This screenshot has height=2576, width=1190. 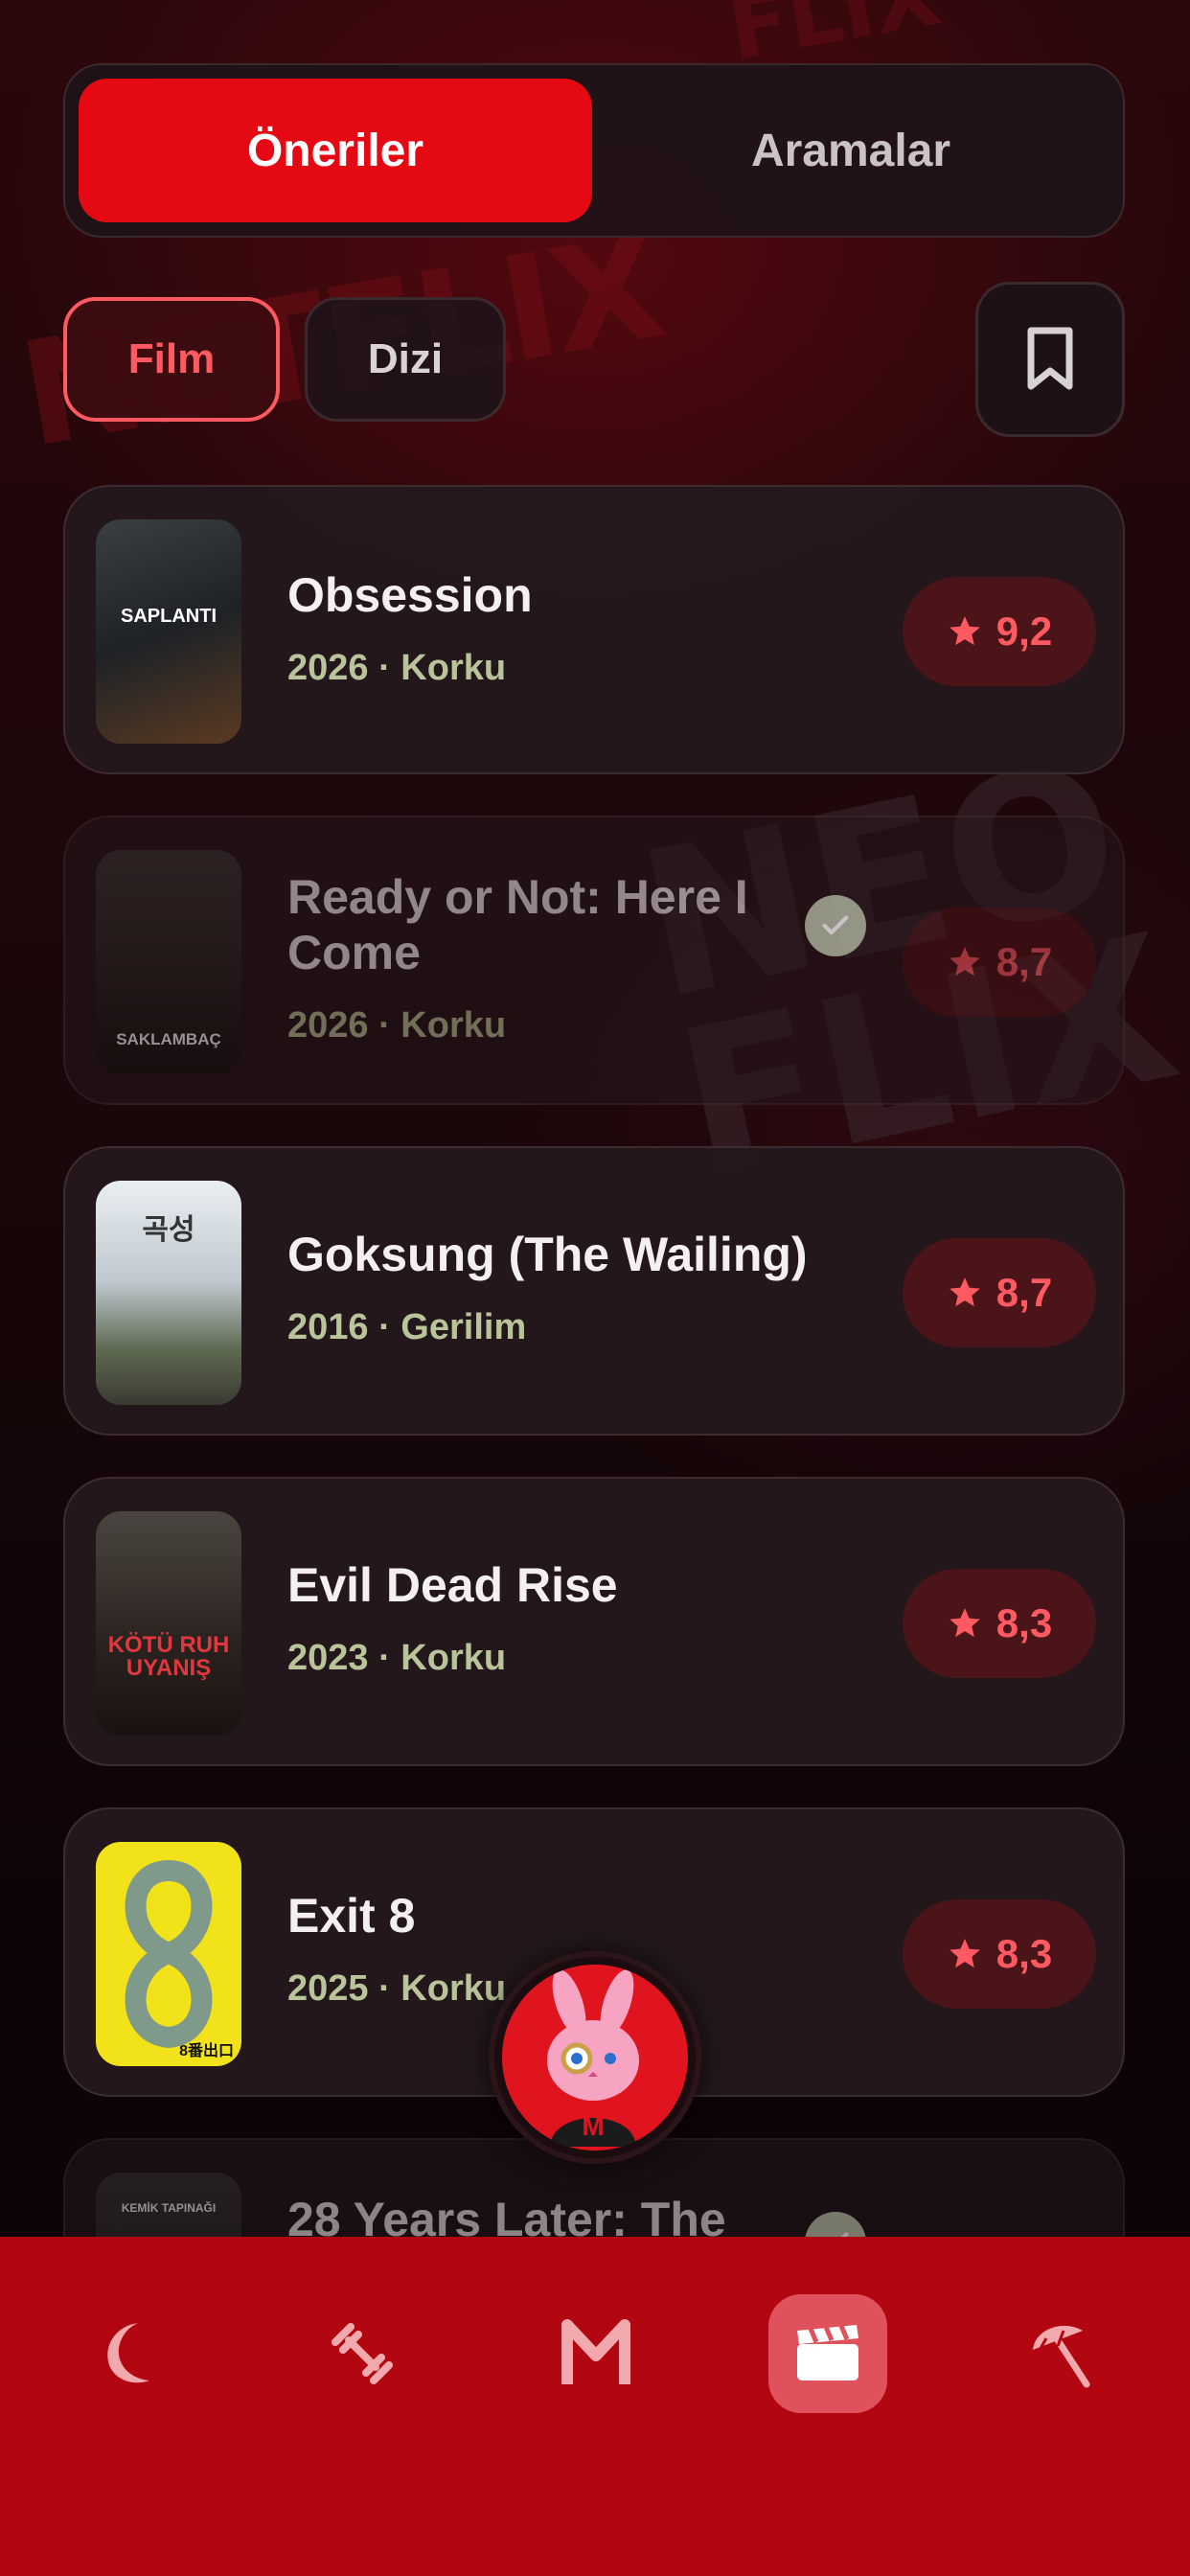 I want to click on bottom-navigation, so click(x=595, y=2406).